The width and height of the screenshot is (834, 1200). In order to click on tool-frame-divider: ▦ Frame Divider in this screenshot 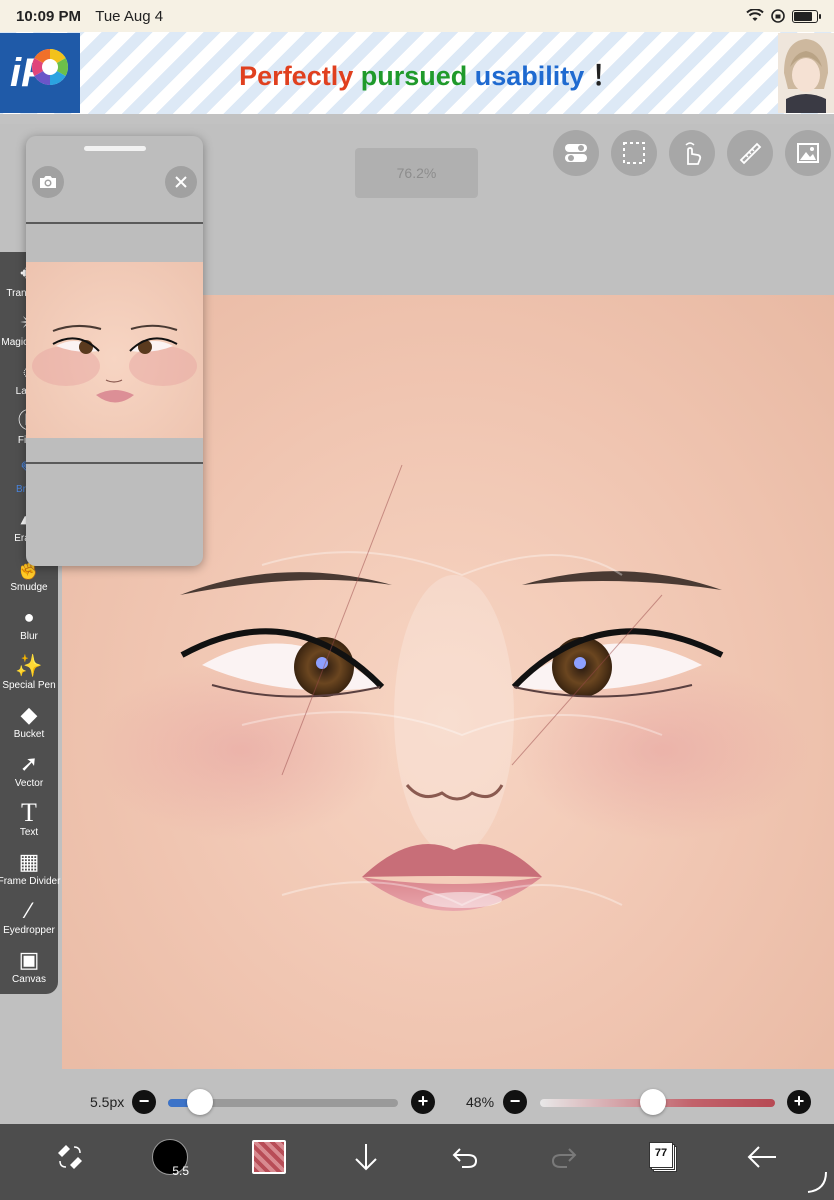, I will do `click(30, 863)`.